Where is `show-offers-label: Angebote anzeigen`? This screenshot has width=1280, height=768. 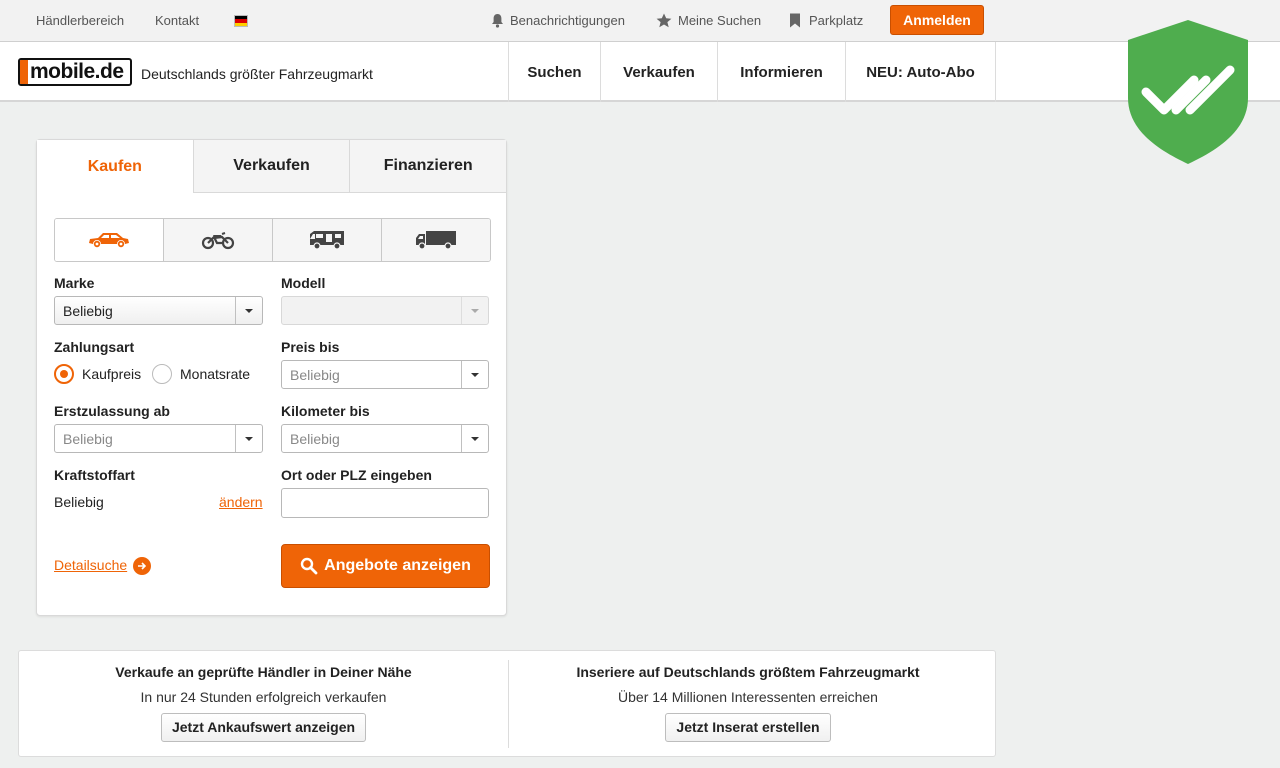
show-offers-label: Angebote anzeigen is located at coordinates (397, 565).